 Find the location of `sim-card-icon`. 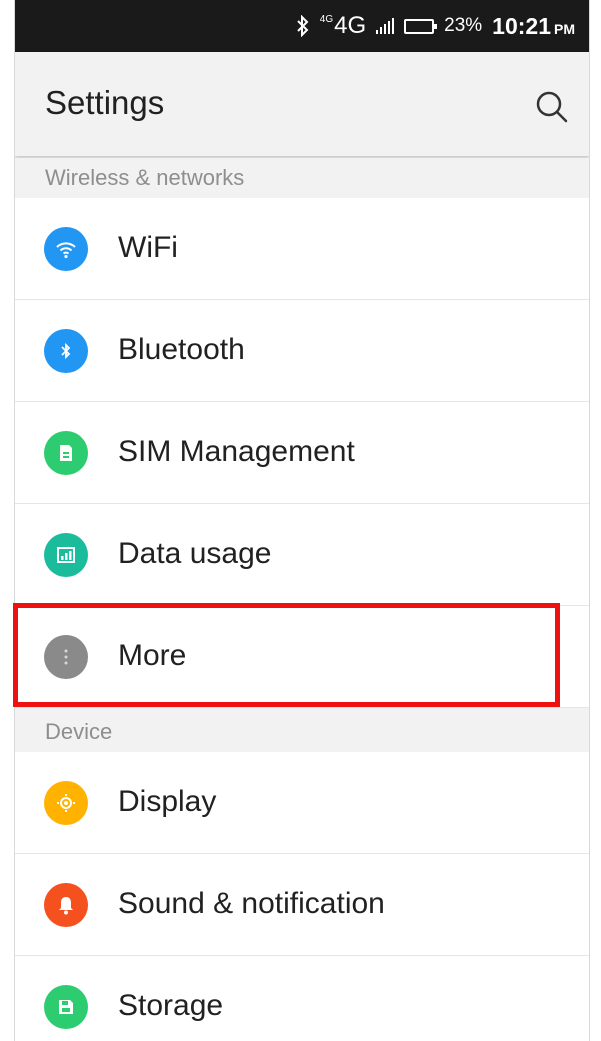

sim-card-icon is located at coordinates (66, 453).